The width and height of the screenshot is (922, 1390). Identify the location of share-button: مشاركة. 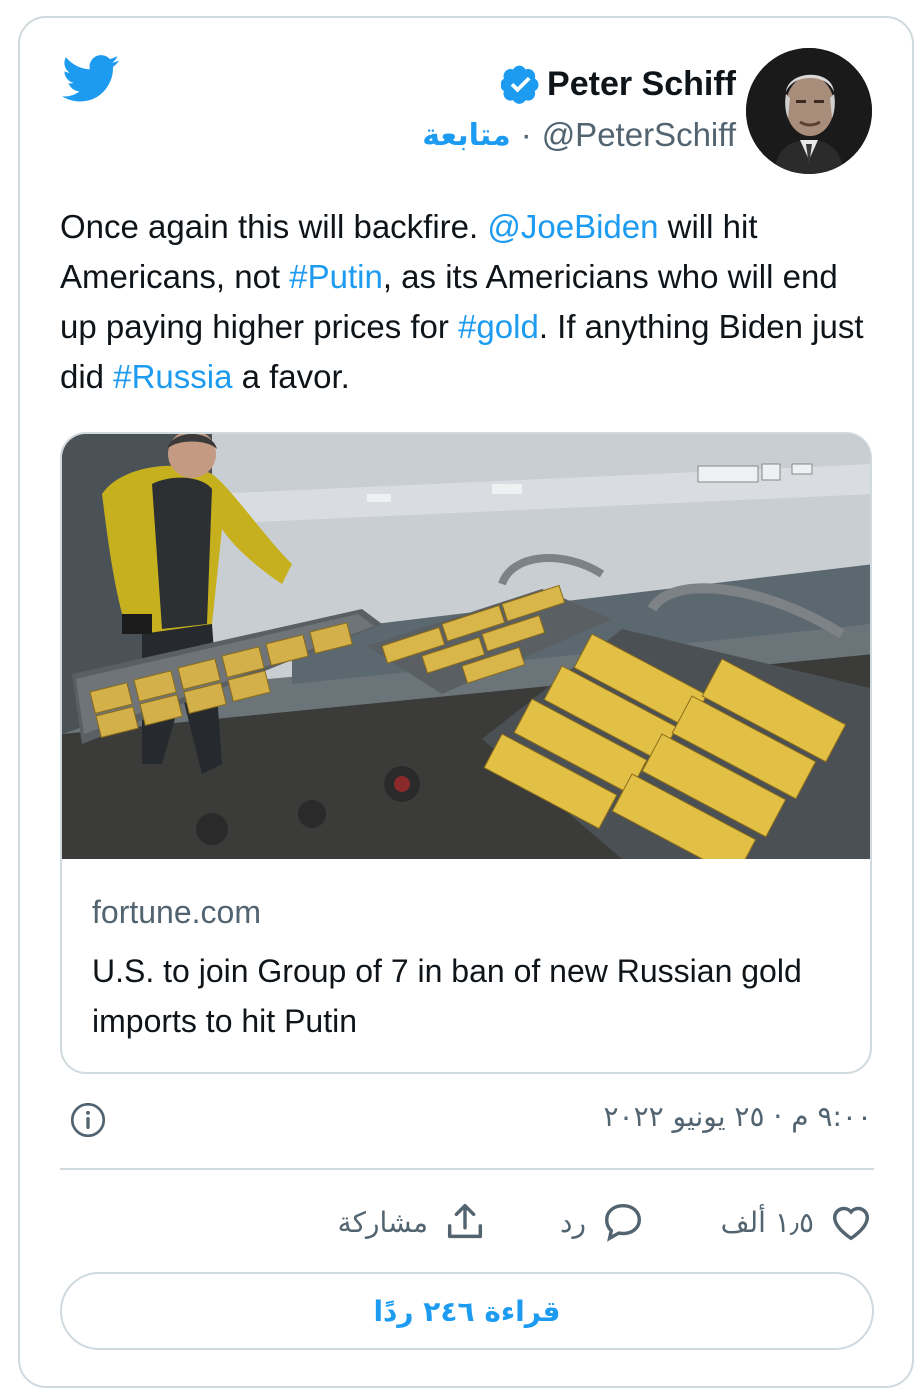
(413, 1222).